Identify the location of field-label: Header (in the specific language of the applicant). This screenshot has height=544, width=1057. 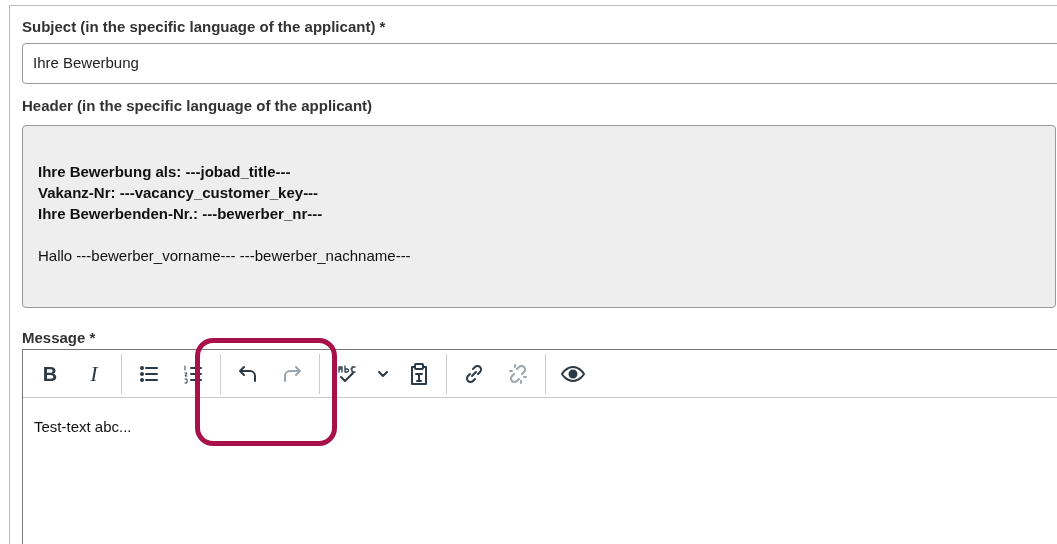
(198, 106).